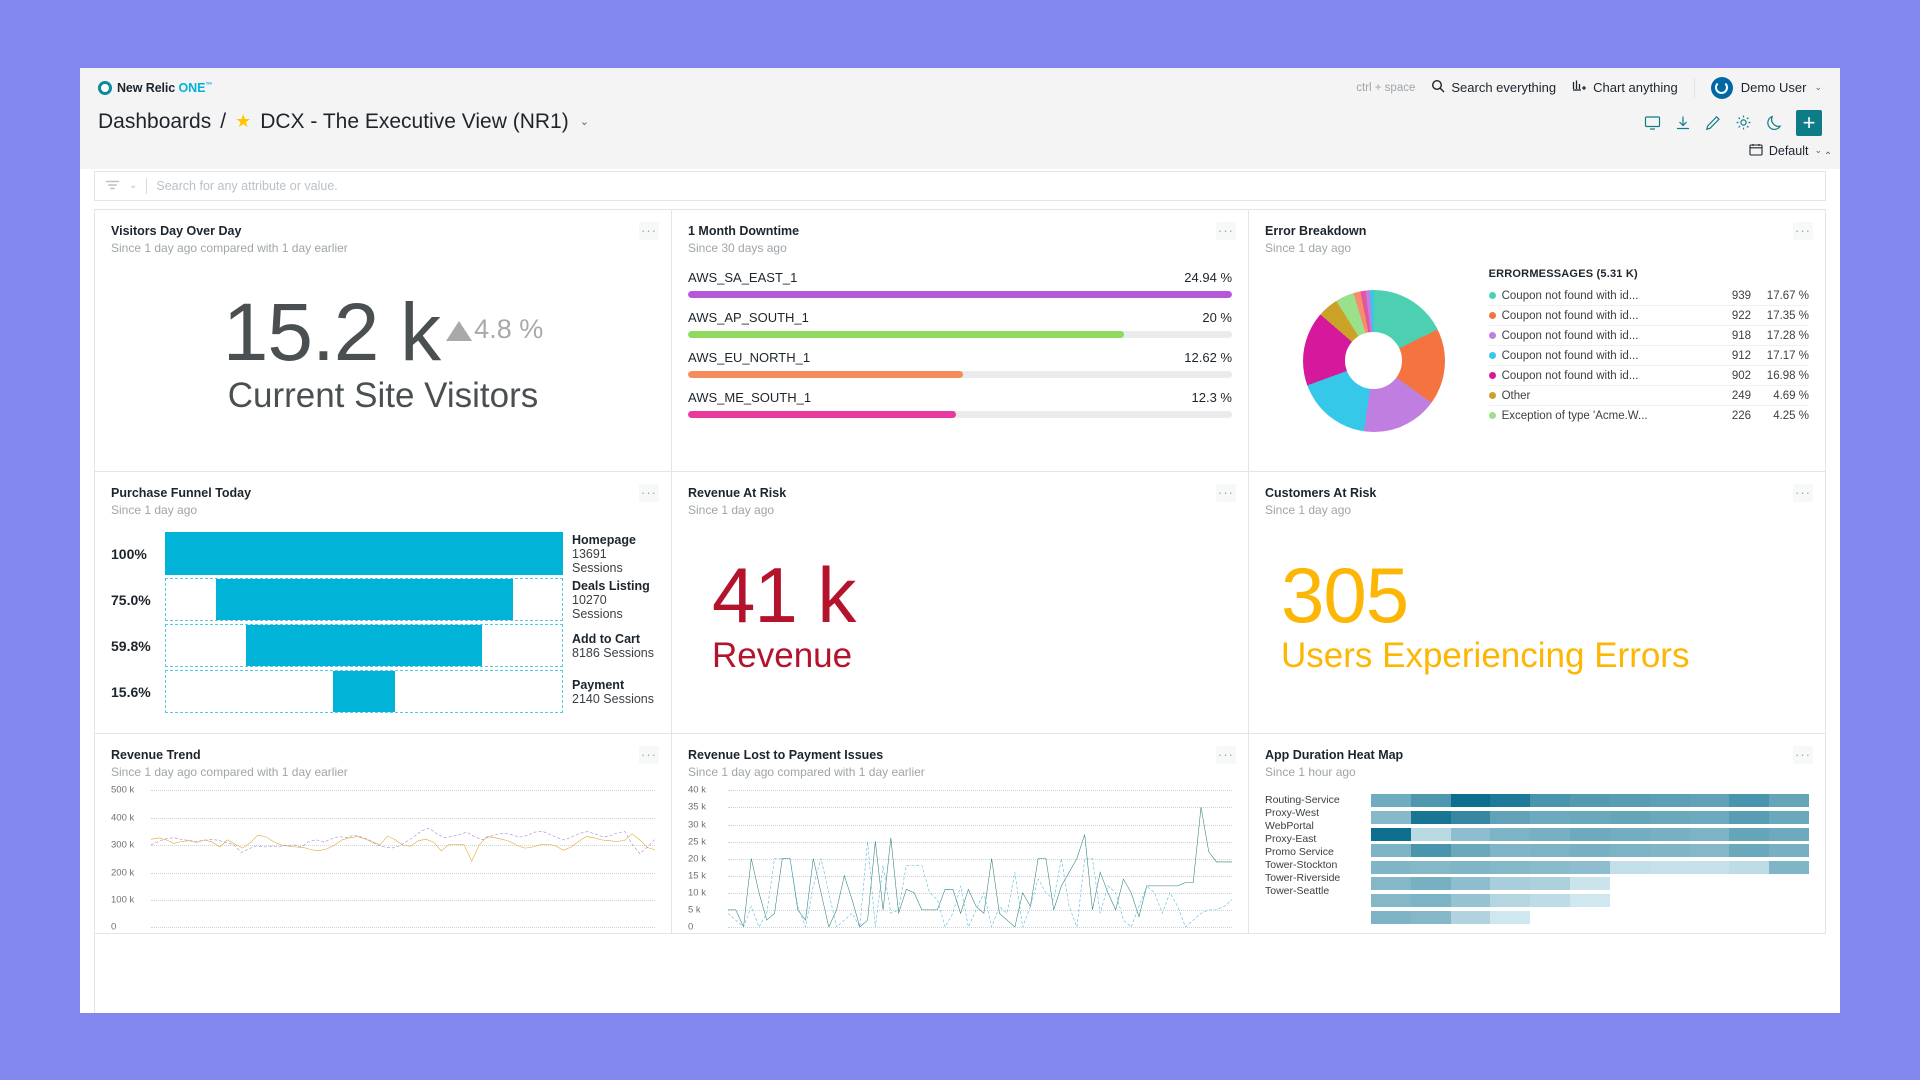  Describe the element at coordinates (1648, 355) in the screenshot. I see `legend-row: Coupon not found with id... 912 17.17 %` at that location.